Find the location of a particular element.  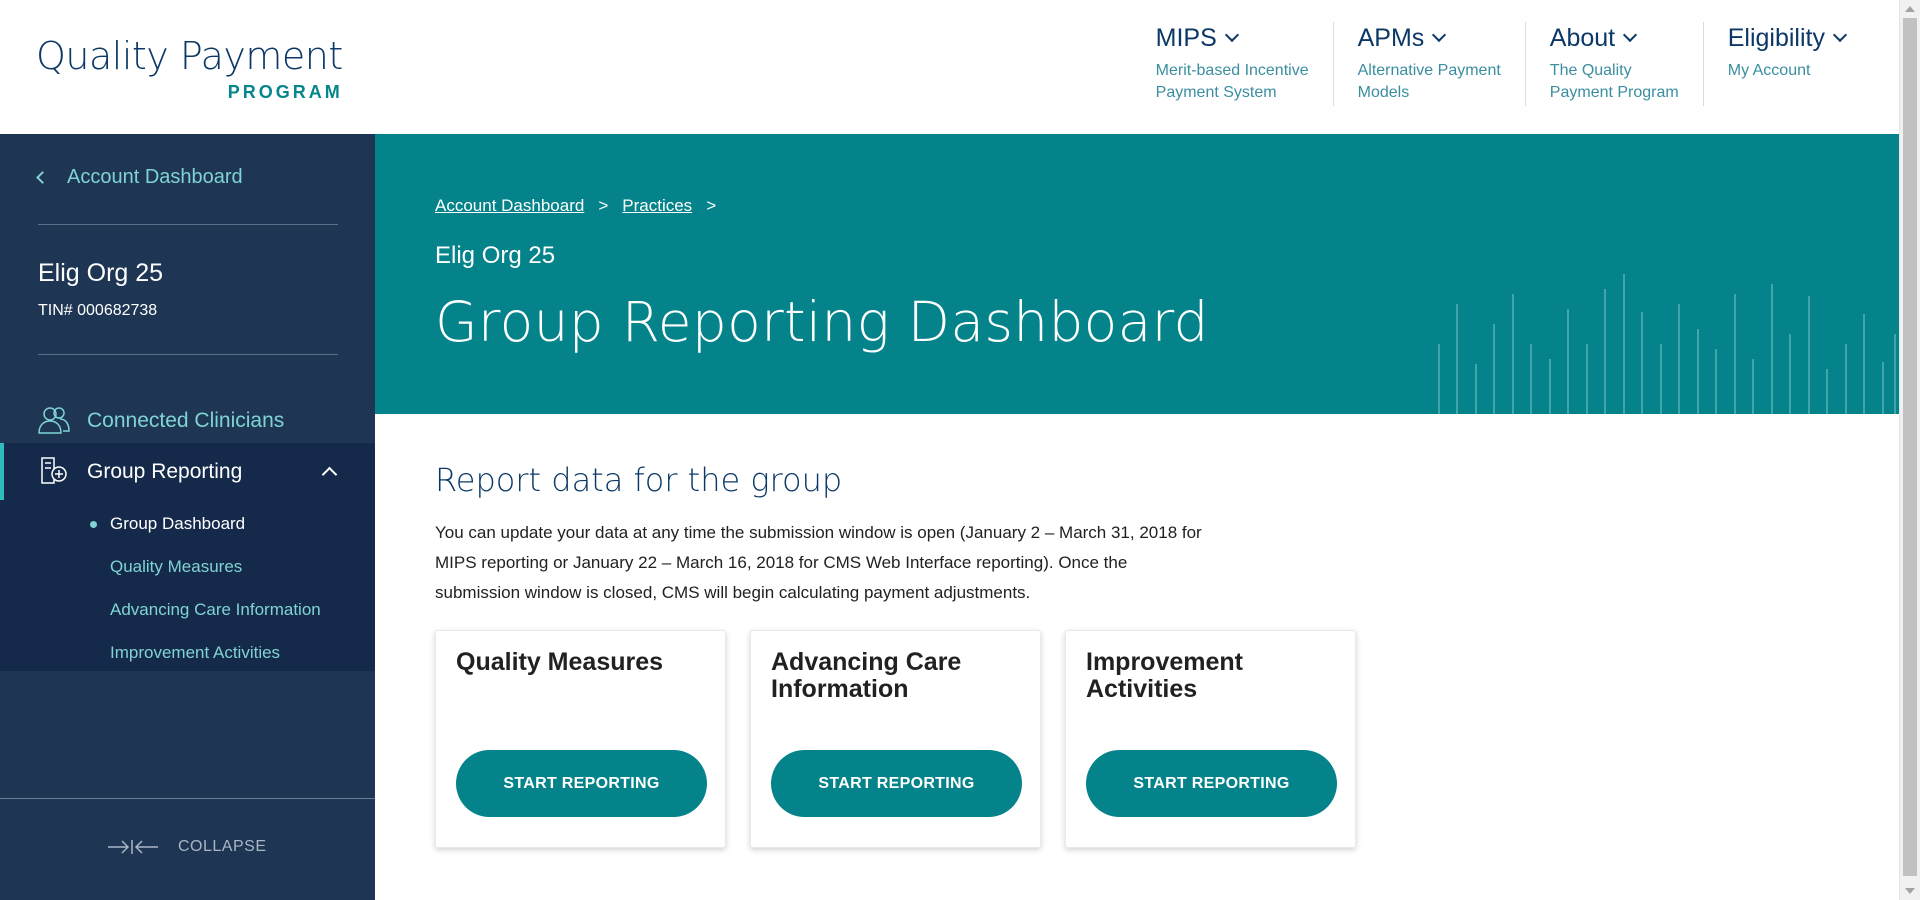

nav-apms-title: APMs is located at coordinates (1391, 38).